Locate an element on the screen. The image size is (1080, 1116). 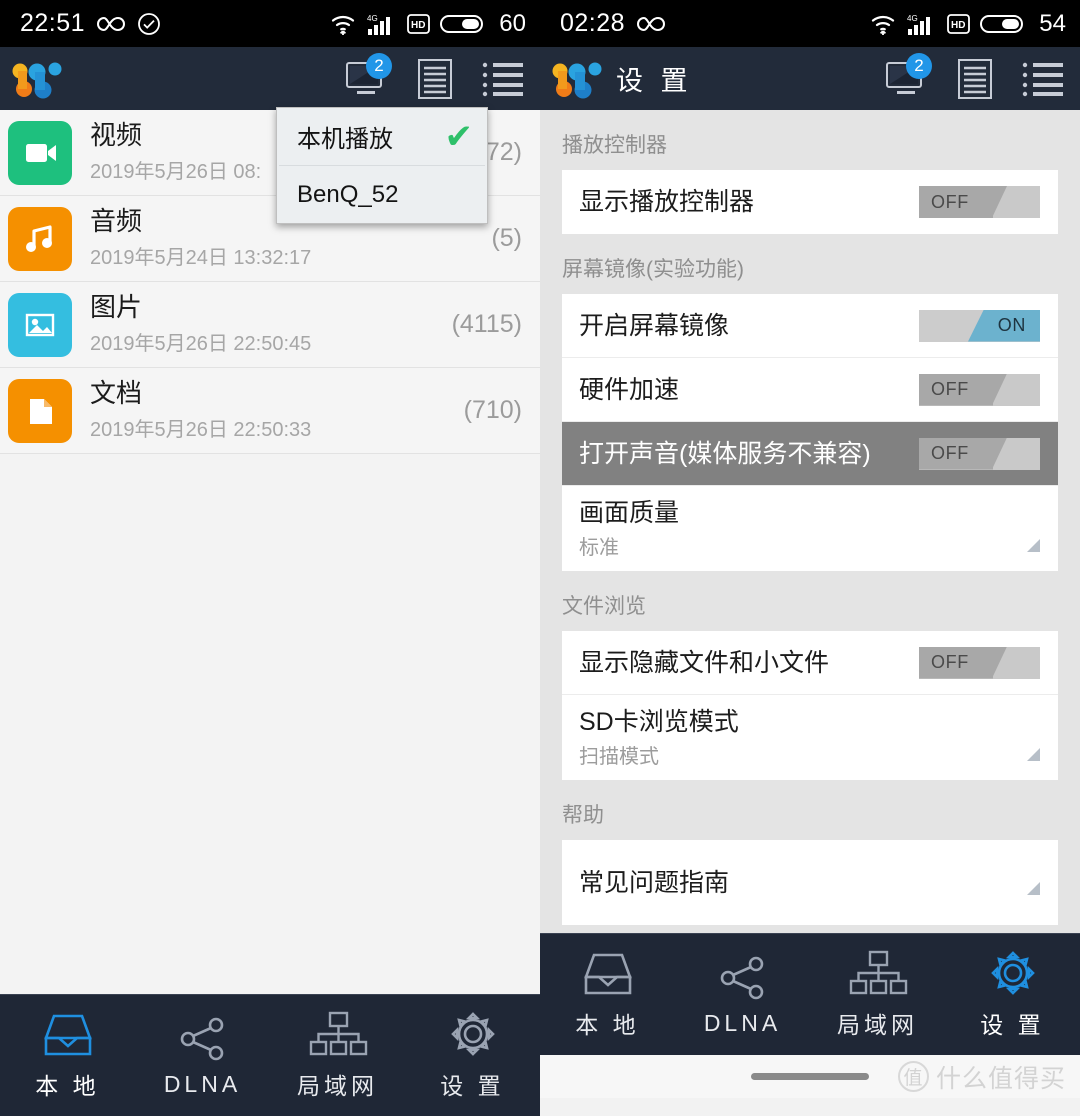
signal-4g-icon: 4G is located at coordinates (922, 24).